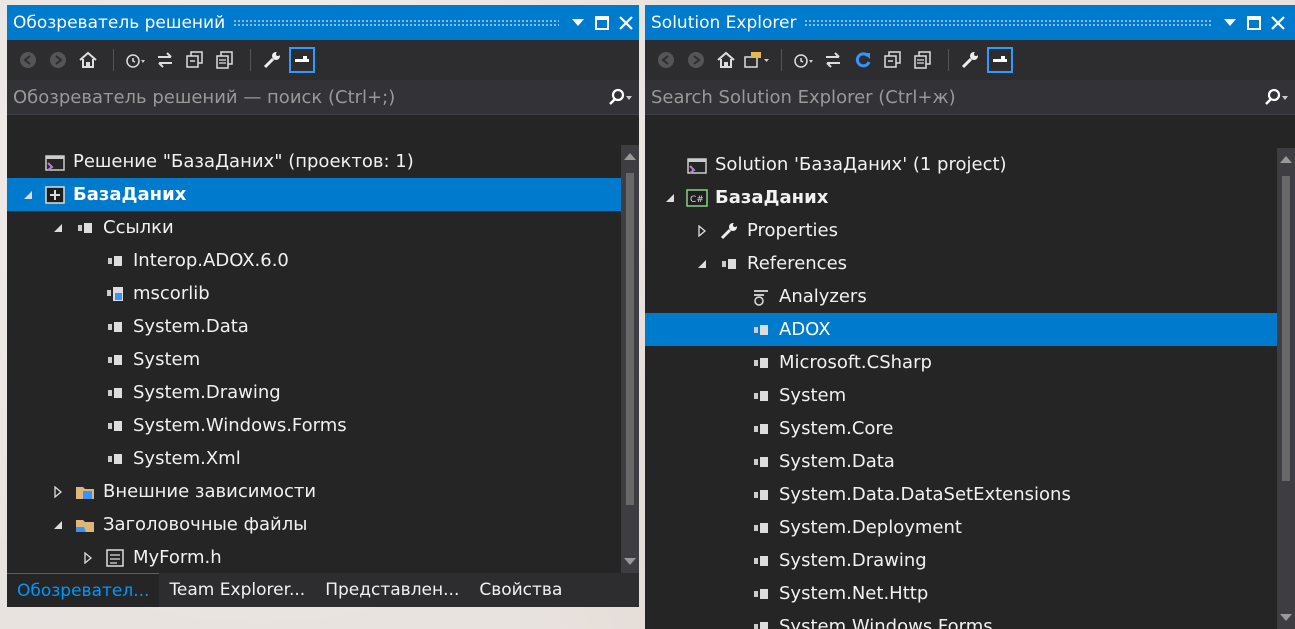 The height and width of the screenshot is (629, 1295). What do you see at coordinates (948, 60) in the screenshot?
I see `toolbar-separator` at bounding box center [948, 60].